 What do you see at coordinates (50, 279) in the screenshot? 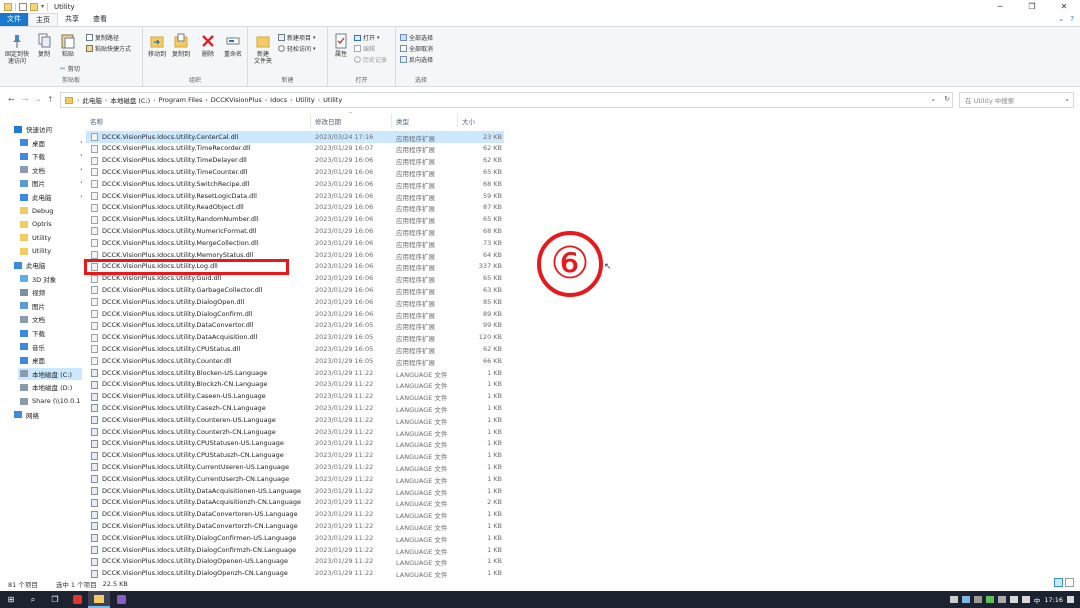
I see `nav-item: 3D 对象` at bounding box center [50, 279].